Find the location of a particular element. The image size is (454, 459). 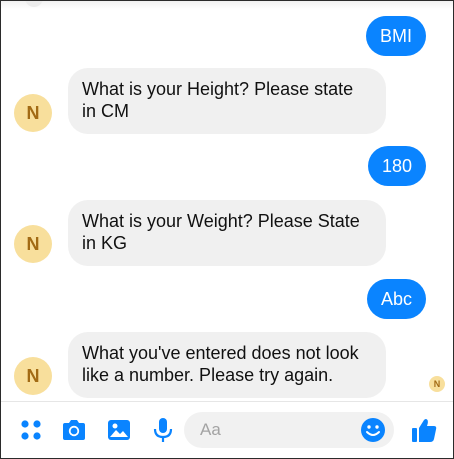

outgoing-message: Abc is located at coordinates (396, 299).